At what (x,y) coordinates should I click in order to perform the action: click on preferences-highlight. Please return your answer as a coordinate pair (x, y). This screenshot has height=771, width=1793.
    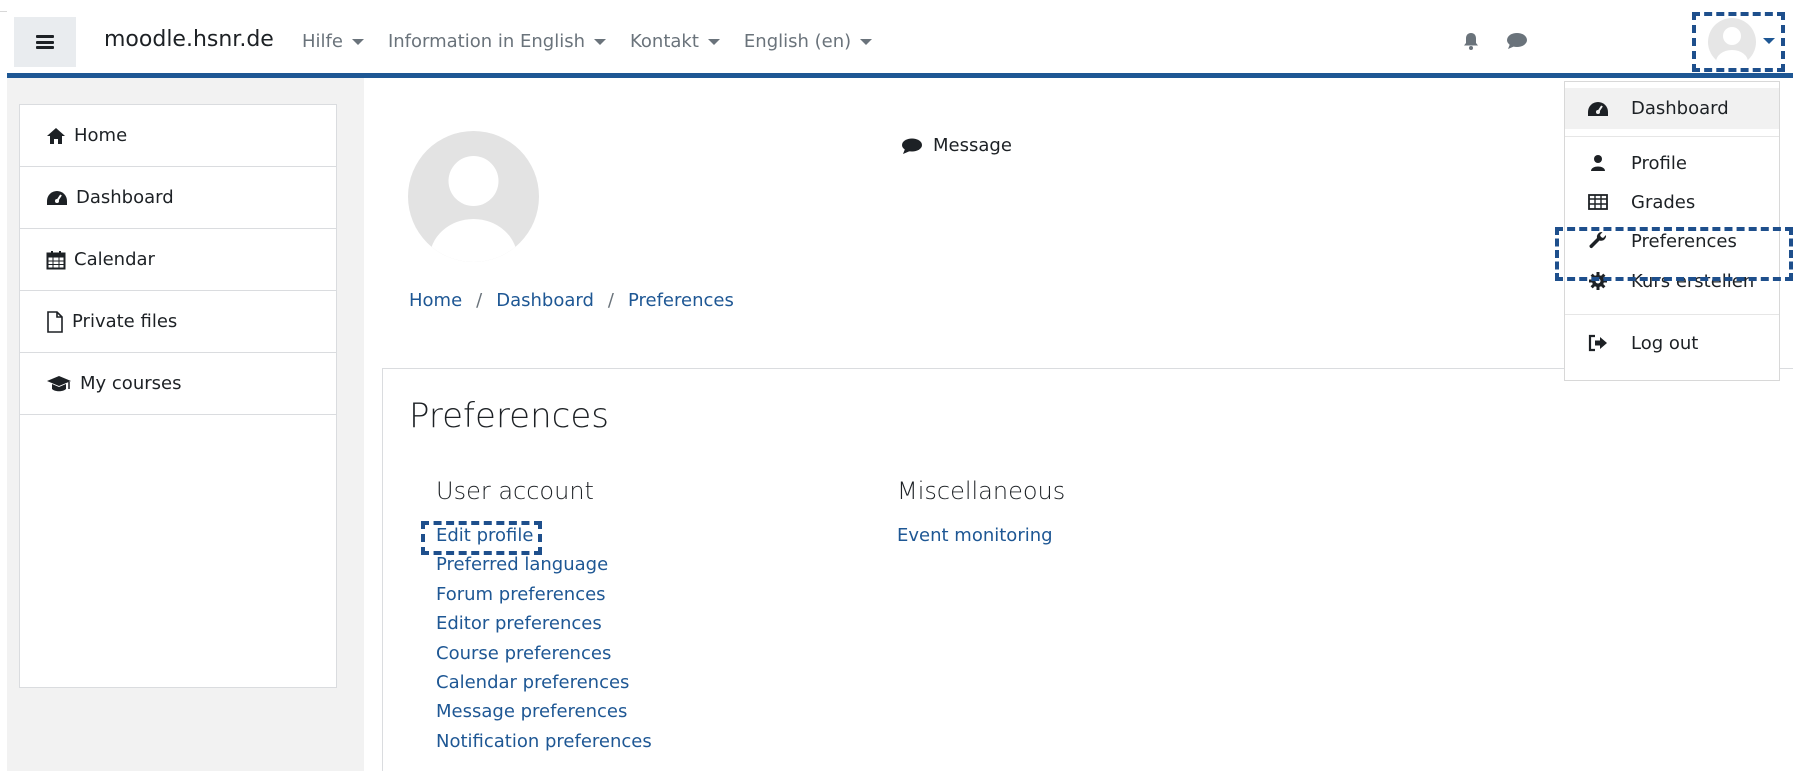
    Looking at the image, I should click on (1674, 254).